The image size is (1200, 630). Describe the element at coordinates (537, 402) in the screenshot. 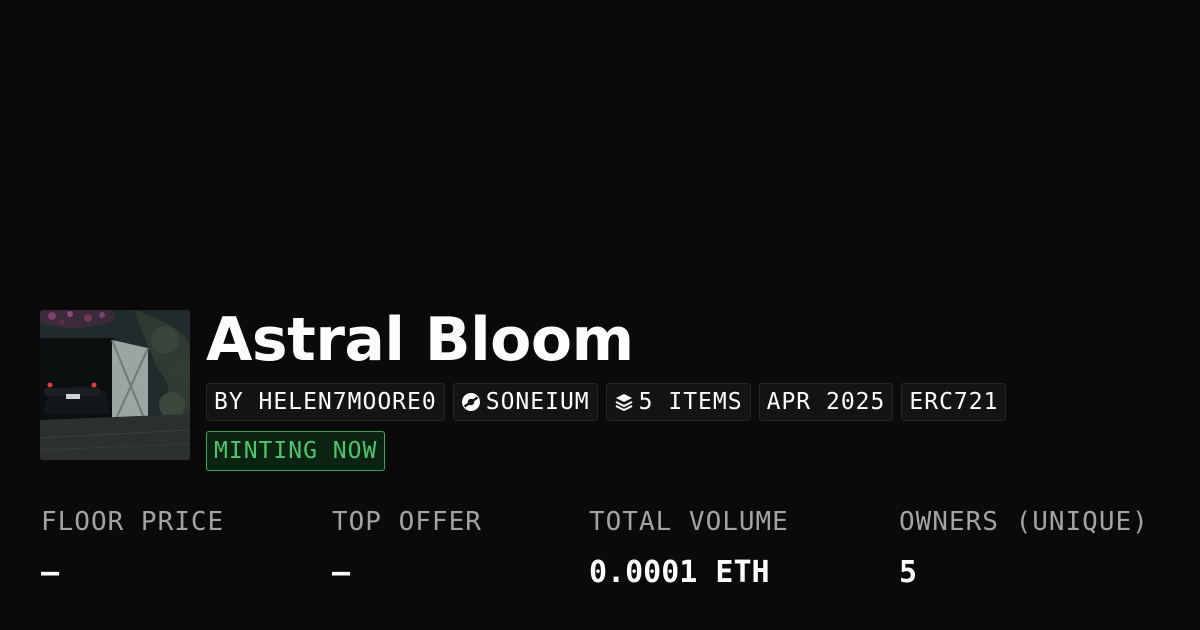

I see `chain-label: SONEIUM` at that location.